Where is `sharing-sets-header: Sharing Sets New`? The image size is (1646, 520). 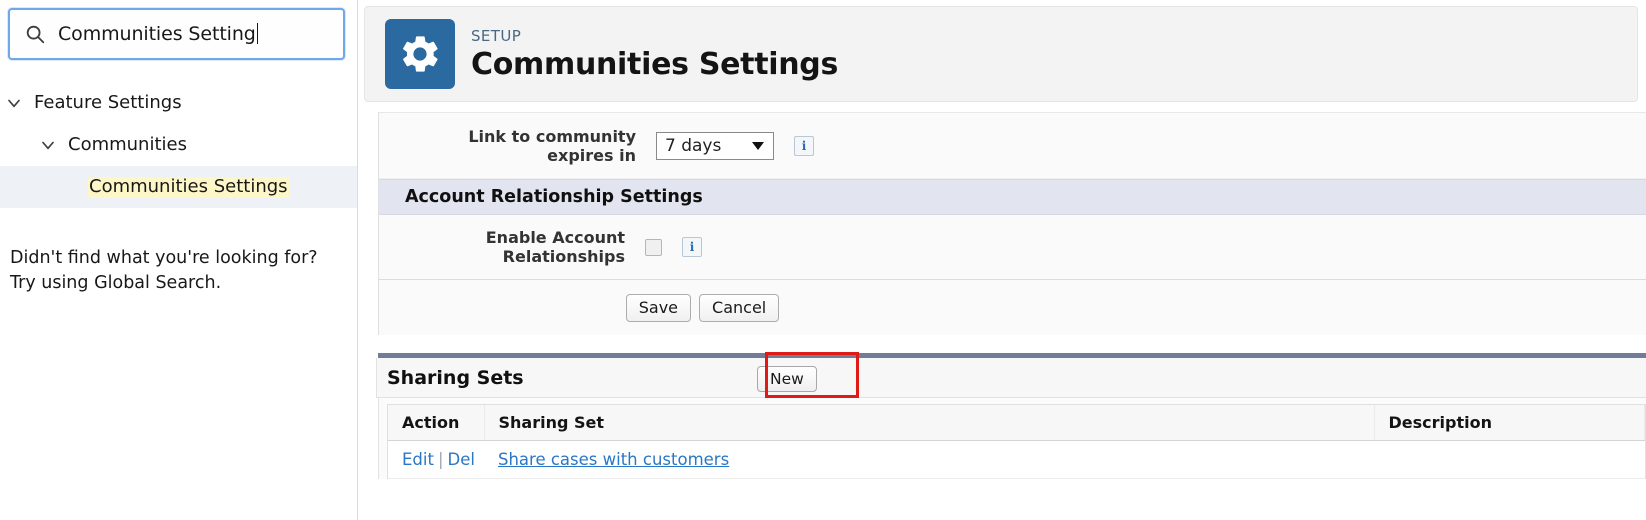 sharing-sets-header: Sharing Sets New is located at coordinates (1011, 375).